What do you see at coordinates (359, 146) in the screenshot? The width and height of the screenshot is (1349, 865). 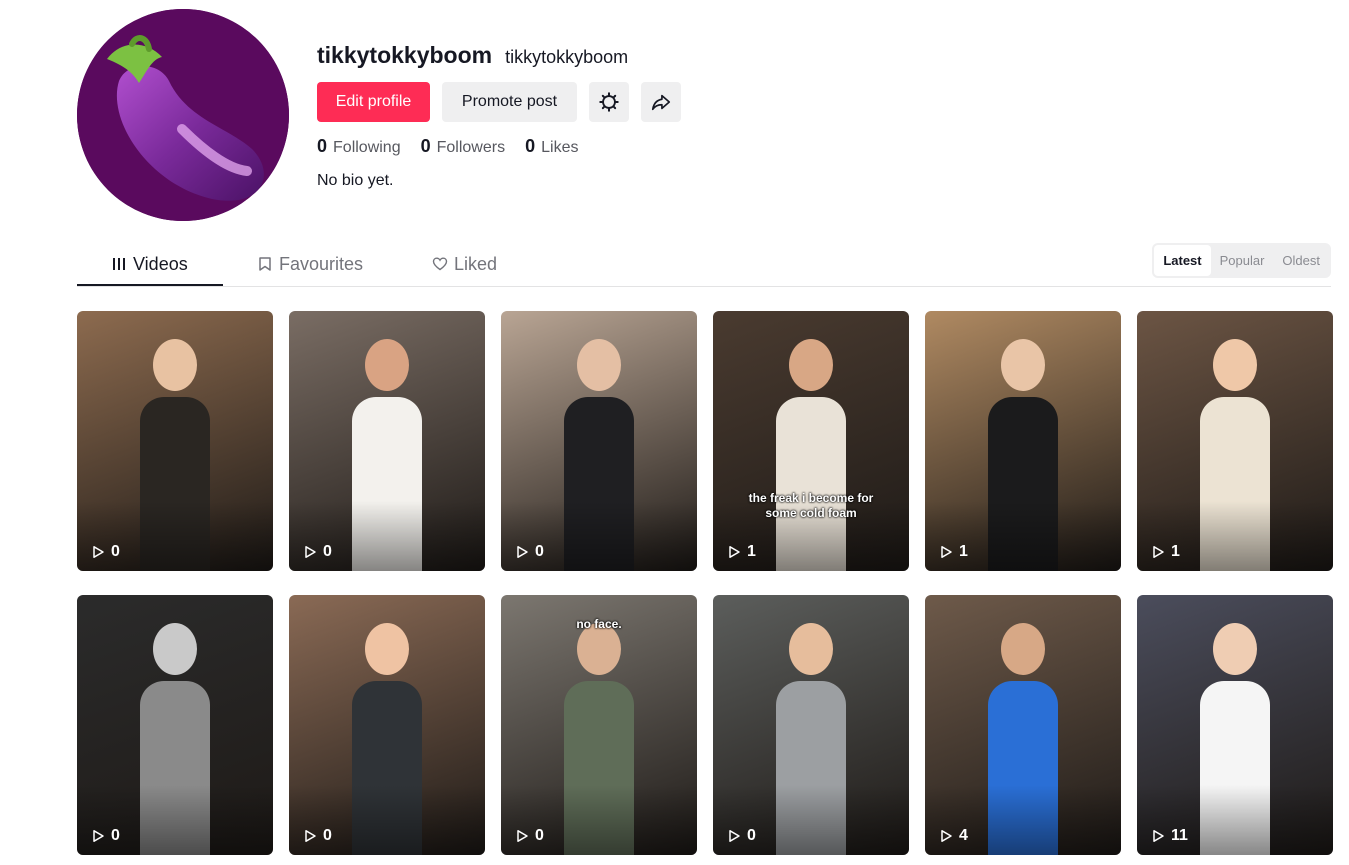 I see `stat-following: 0 Following` at bounding box center [359, 146].